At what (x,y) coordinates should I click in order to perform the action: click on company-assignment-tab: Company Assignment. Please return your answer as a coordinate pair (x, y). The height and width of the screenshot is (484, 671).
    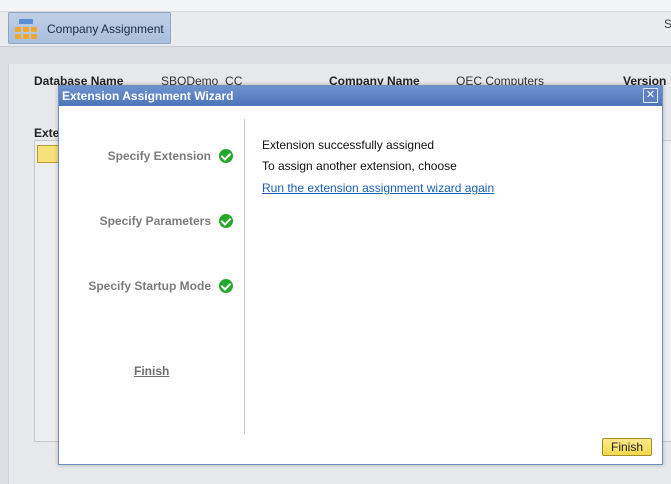
    Looking at the image, I should click on (89, 28).